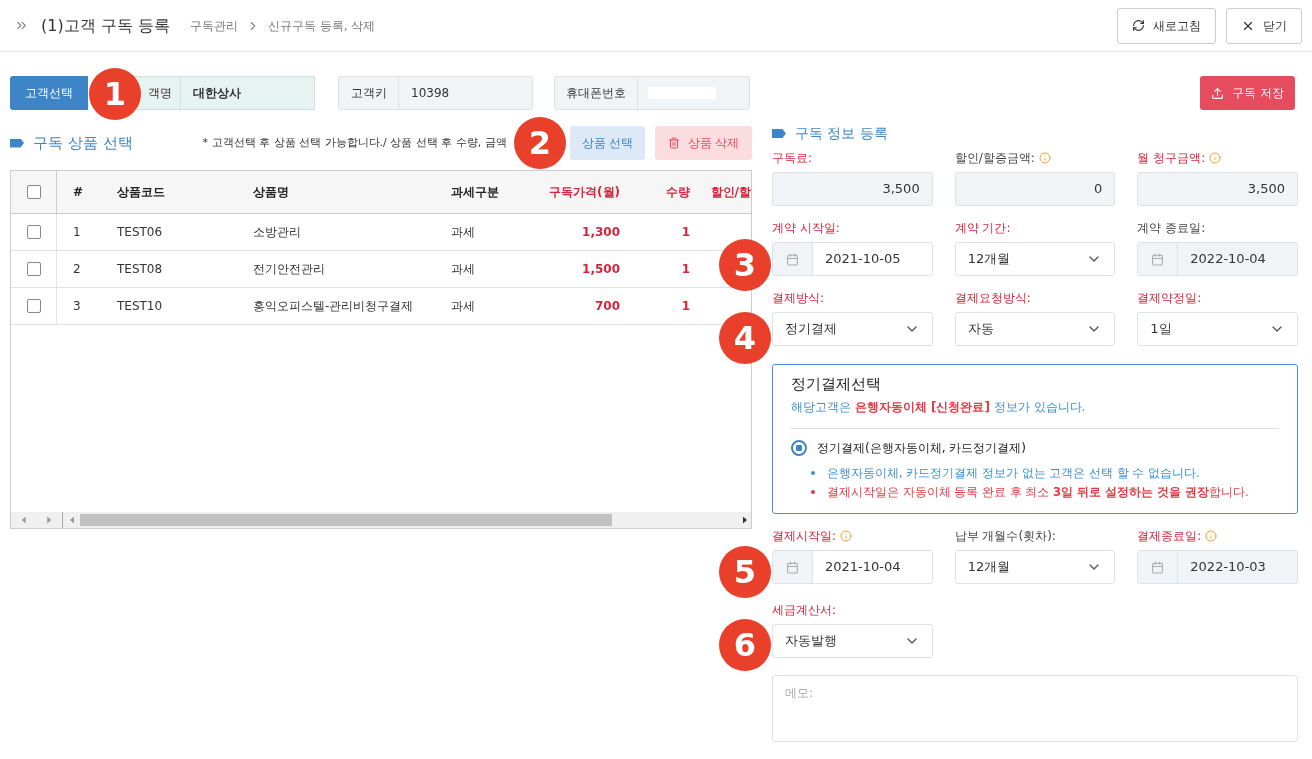 This screenshot has height=759, width=1312. What do you see at coordinates (540, 143) in the screenshot?
I see `step-marker: 2` at bounding box center [540, 143].